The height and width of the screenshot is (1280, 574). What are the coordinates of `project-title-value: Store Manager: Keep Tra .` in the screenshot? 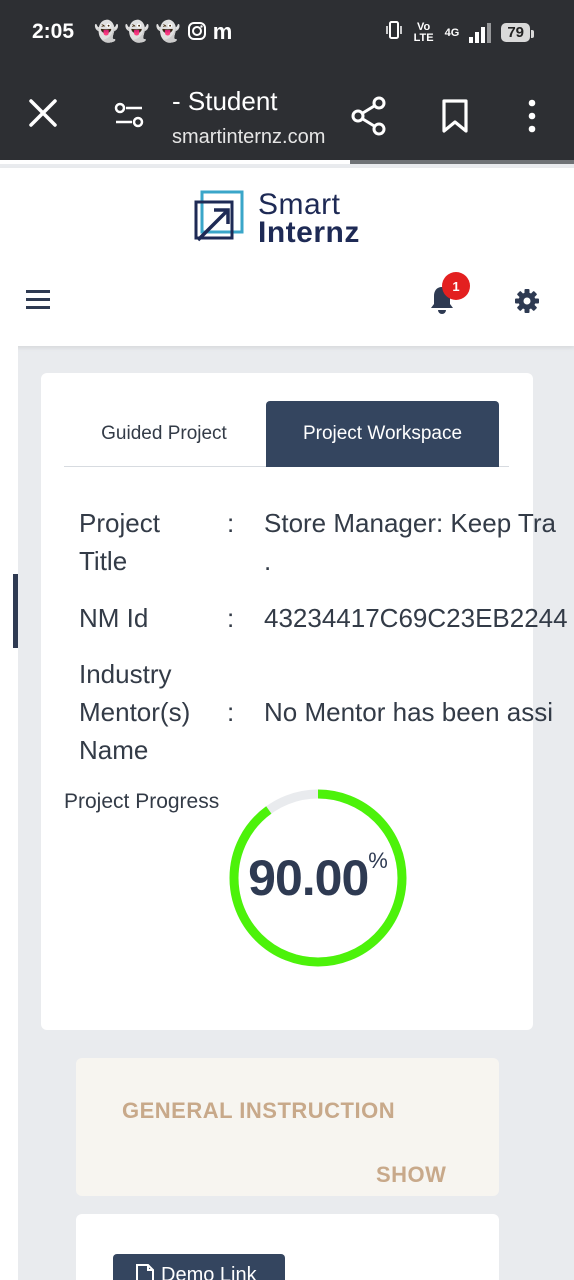 It's located at (419, 542).